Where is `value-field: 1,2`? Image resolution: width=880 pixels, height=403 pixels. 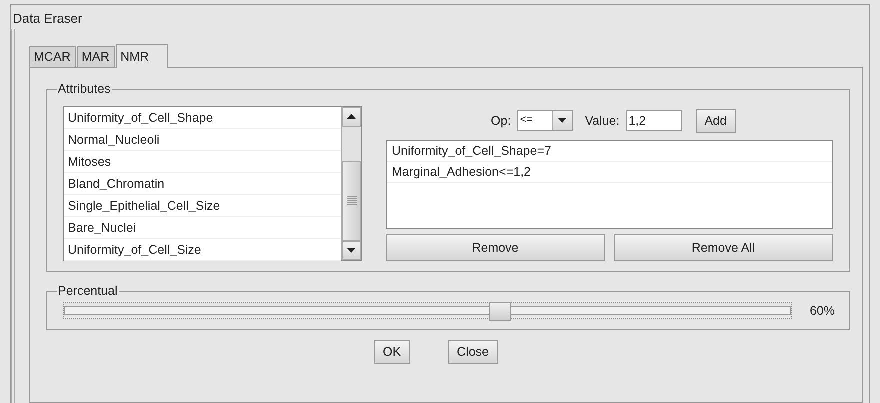
value-field: 1,2 is located at coordinates (654, 121).